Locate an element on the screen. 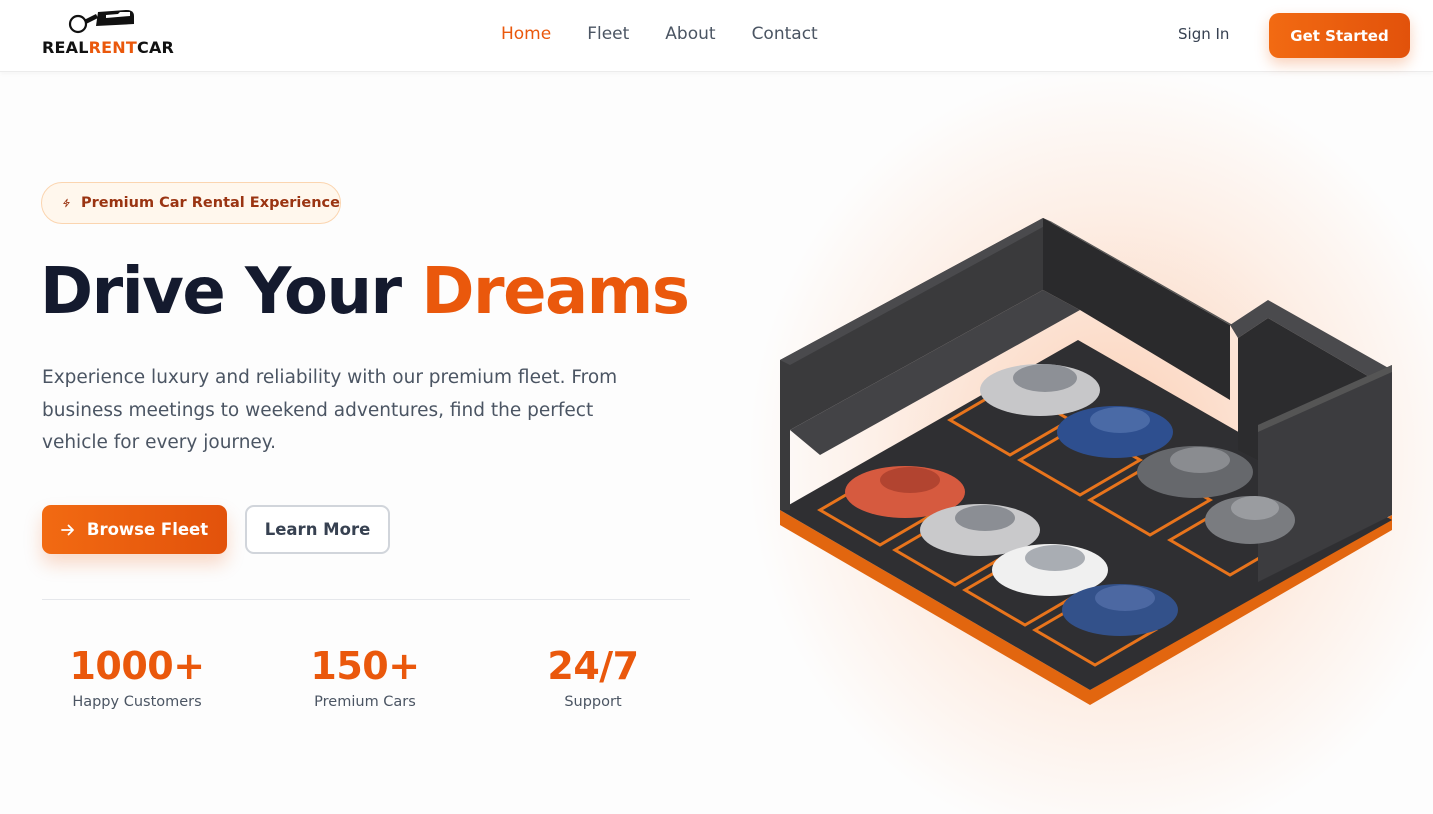 This screenshot has height=814, width=1433. brand-name: REALRENTCAR is located at coordinates (108, 47).